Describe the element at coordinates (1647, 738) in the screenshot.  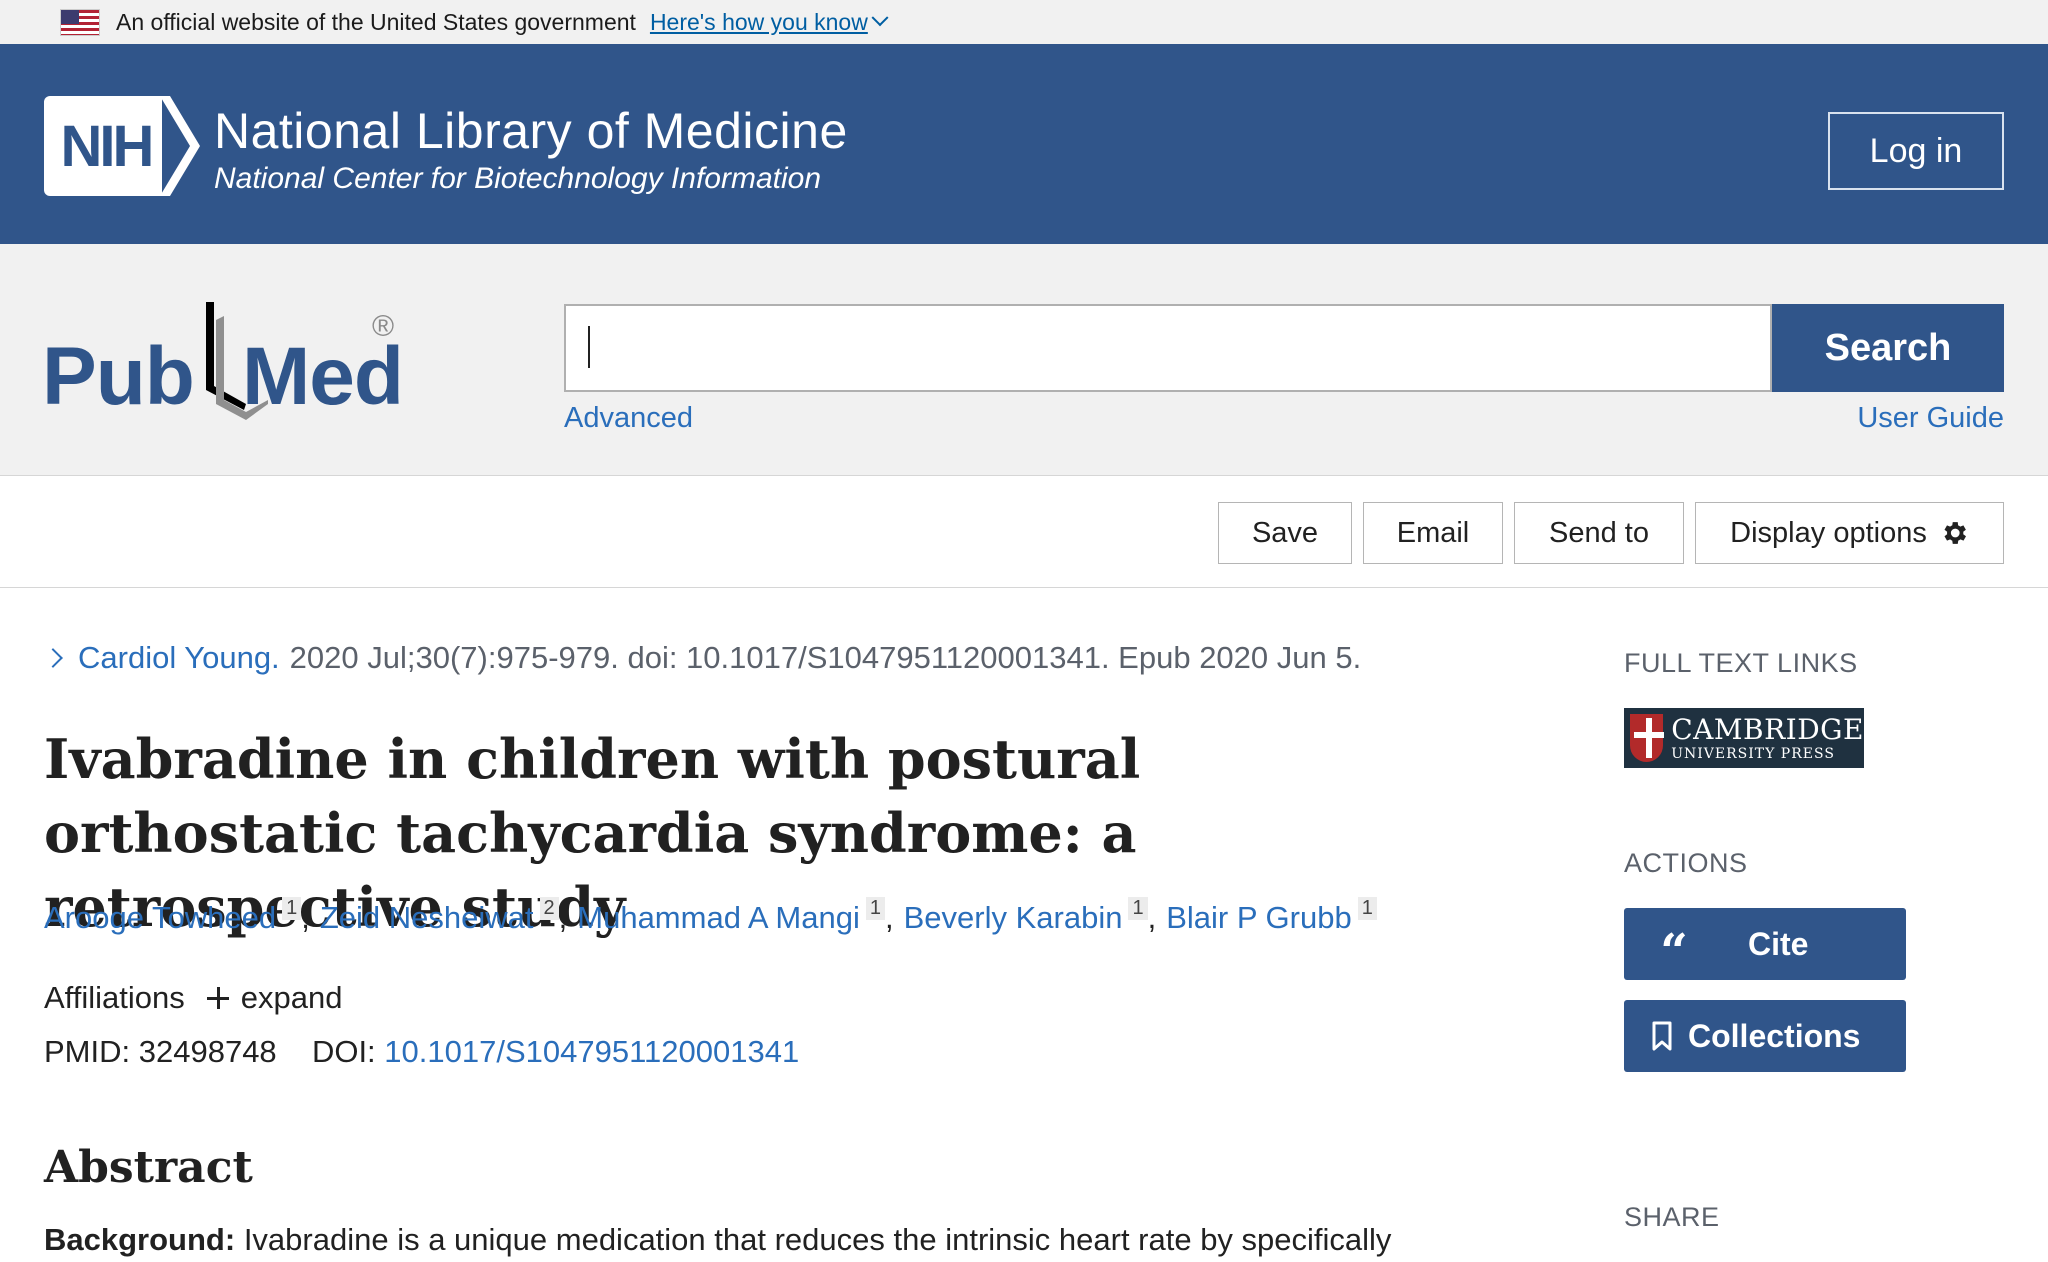
I see `cambridge-shield-icon` at that location.